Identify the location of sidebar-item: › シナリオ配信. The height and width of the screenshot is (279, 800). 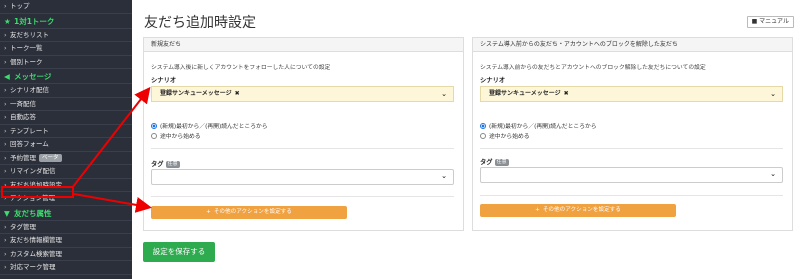
(66, 91).